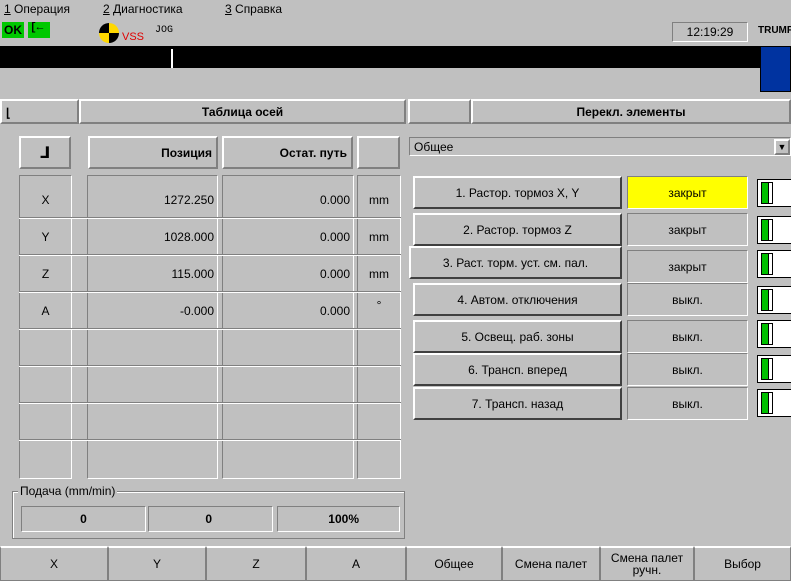 This screenshot has width=791, height=581. I want to click on switch-button-3: 3. Раст. торм. уст. см. пал., so click(515, 262).